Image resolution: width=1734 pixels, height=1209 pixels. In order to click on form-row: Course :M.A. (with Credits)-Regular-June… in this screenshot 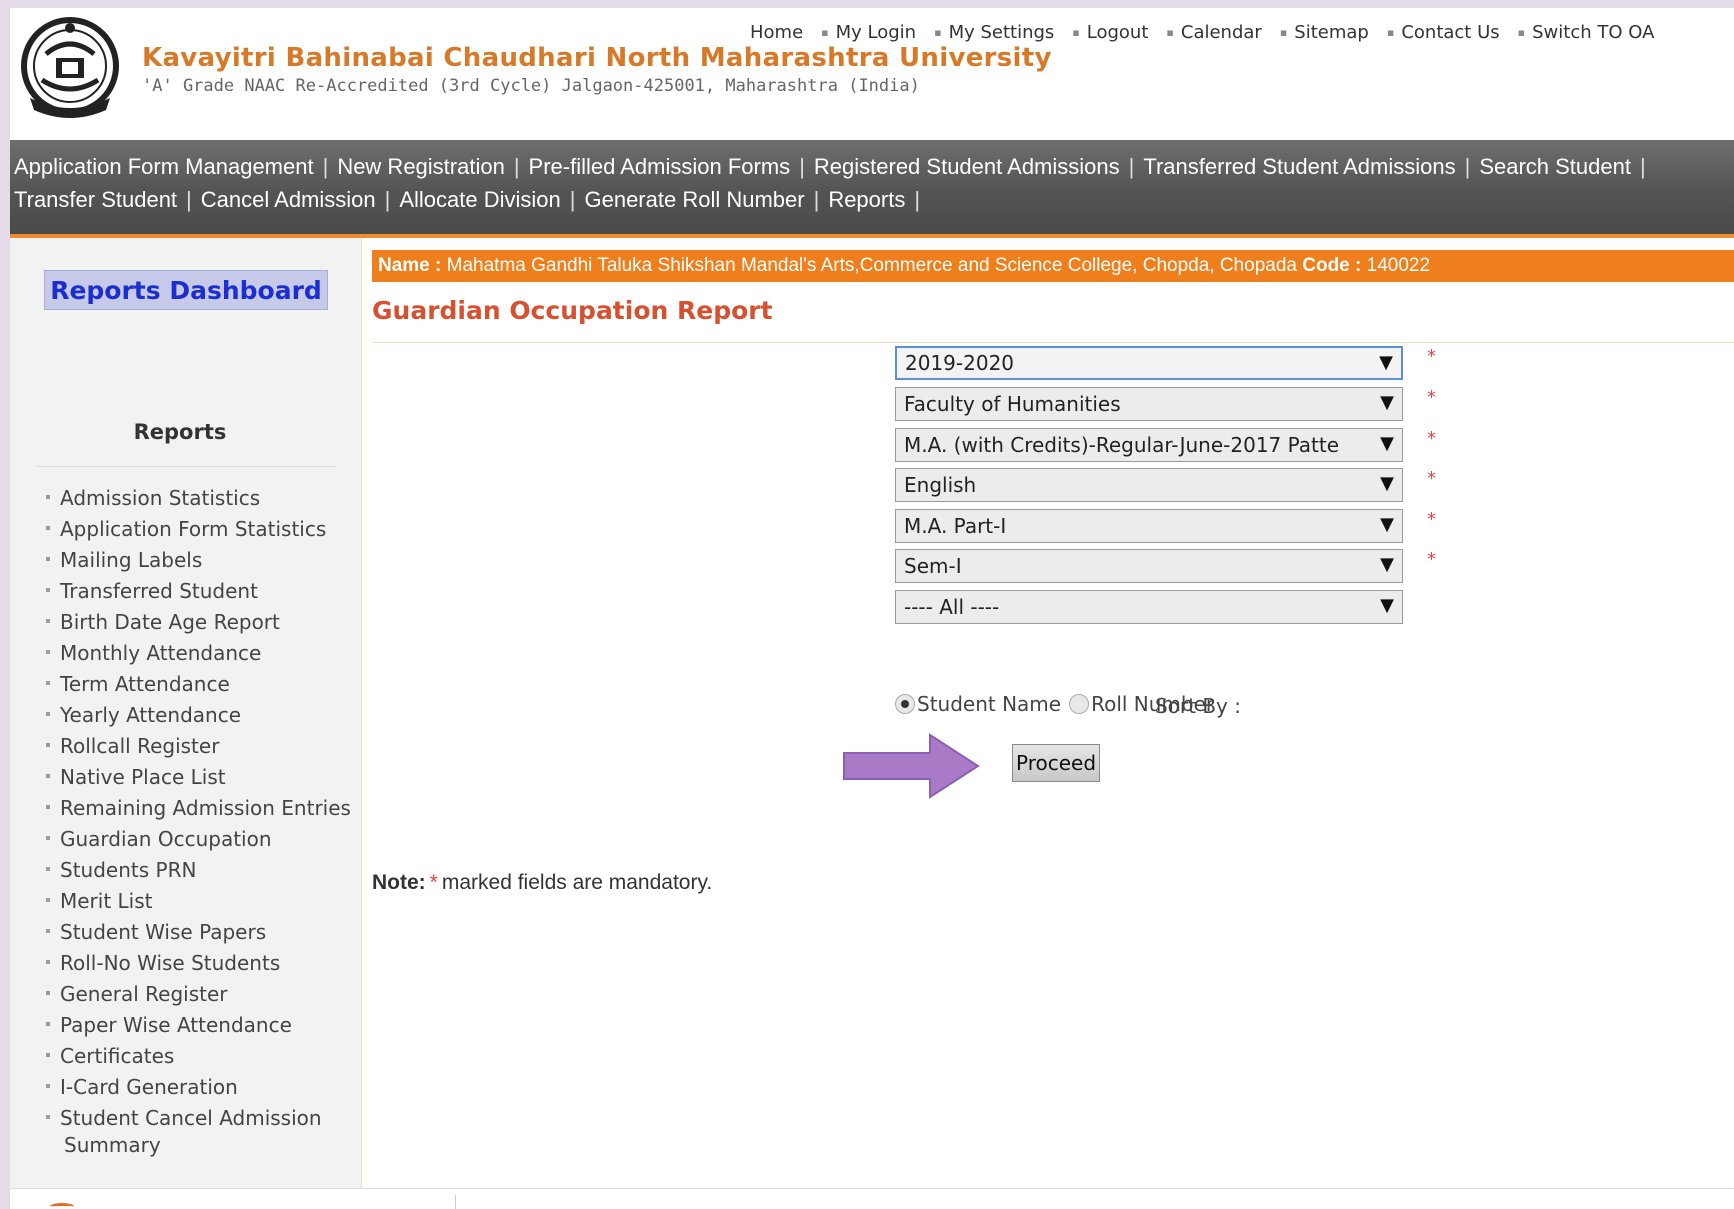, I will do `click(1053, 445)`.